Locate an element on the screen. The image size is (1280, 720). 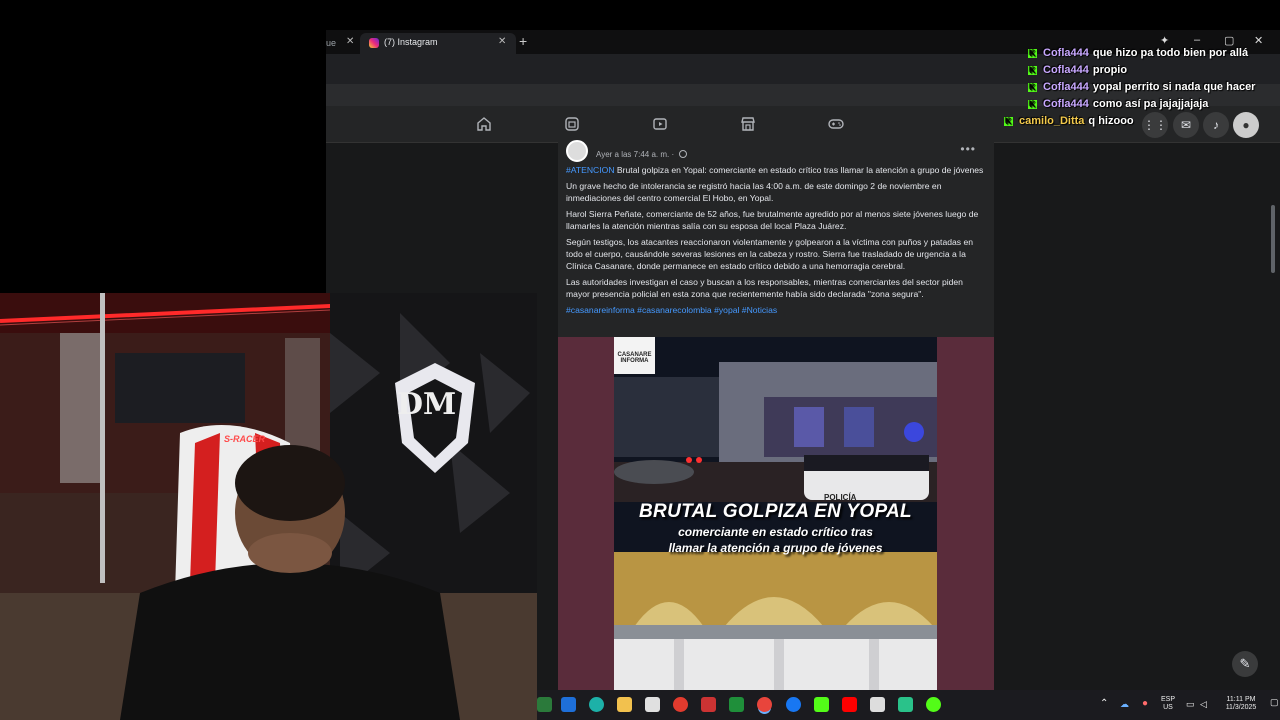
hashtag-link: #ATENCION is located at coordinates (590, 170).